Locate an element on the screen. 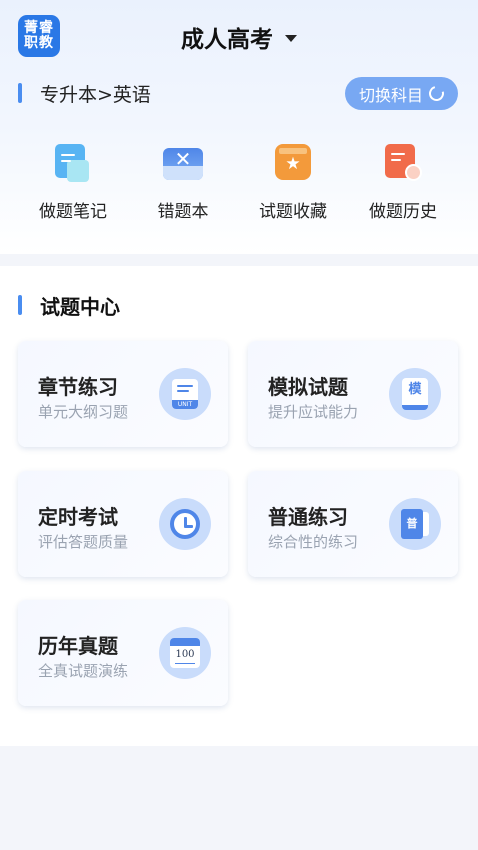 This screenshot has height=850, width=478. tool-wrong-book: ✕ 错题本 is located at coordinates (183, 182).